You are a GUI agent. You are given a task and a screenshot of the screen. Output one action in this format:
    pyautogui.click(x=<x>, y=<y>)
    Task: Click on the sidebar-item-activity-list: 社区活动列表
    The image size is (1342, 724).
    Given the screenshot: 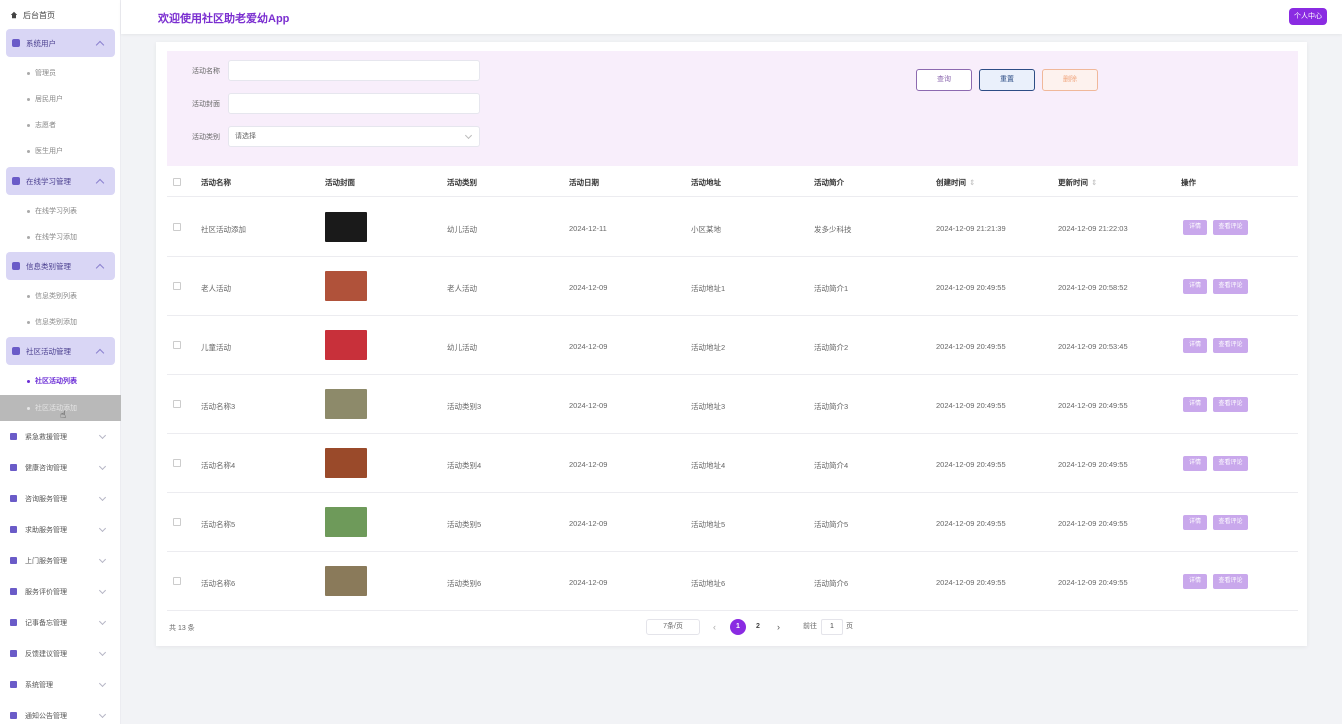 What is the action you would take?
    pyautogui.click(x=60, y=381)
    